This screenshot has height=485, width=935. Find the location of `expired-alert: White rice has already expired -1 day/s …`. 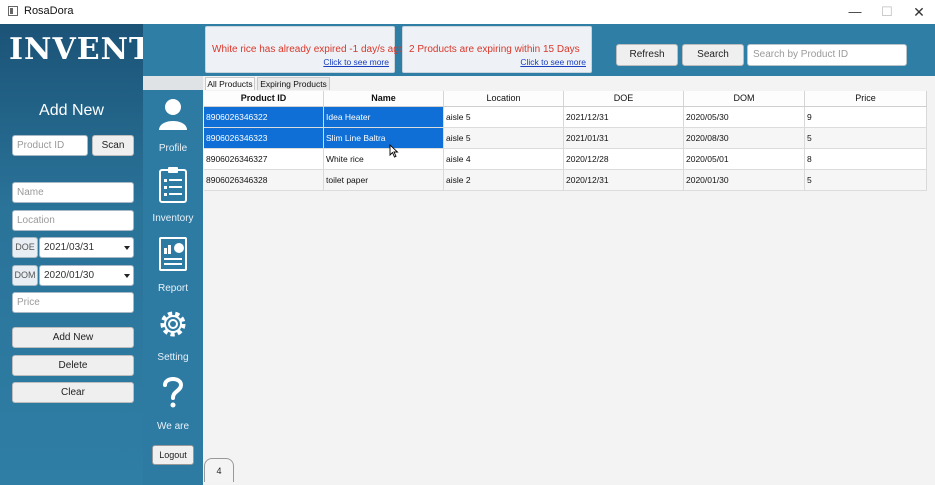

expired-alert: White rice has already expired -1 day/s … is located at coordinates (304, 49).